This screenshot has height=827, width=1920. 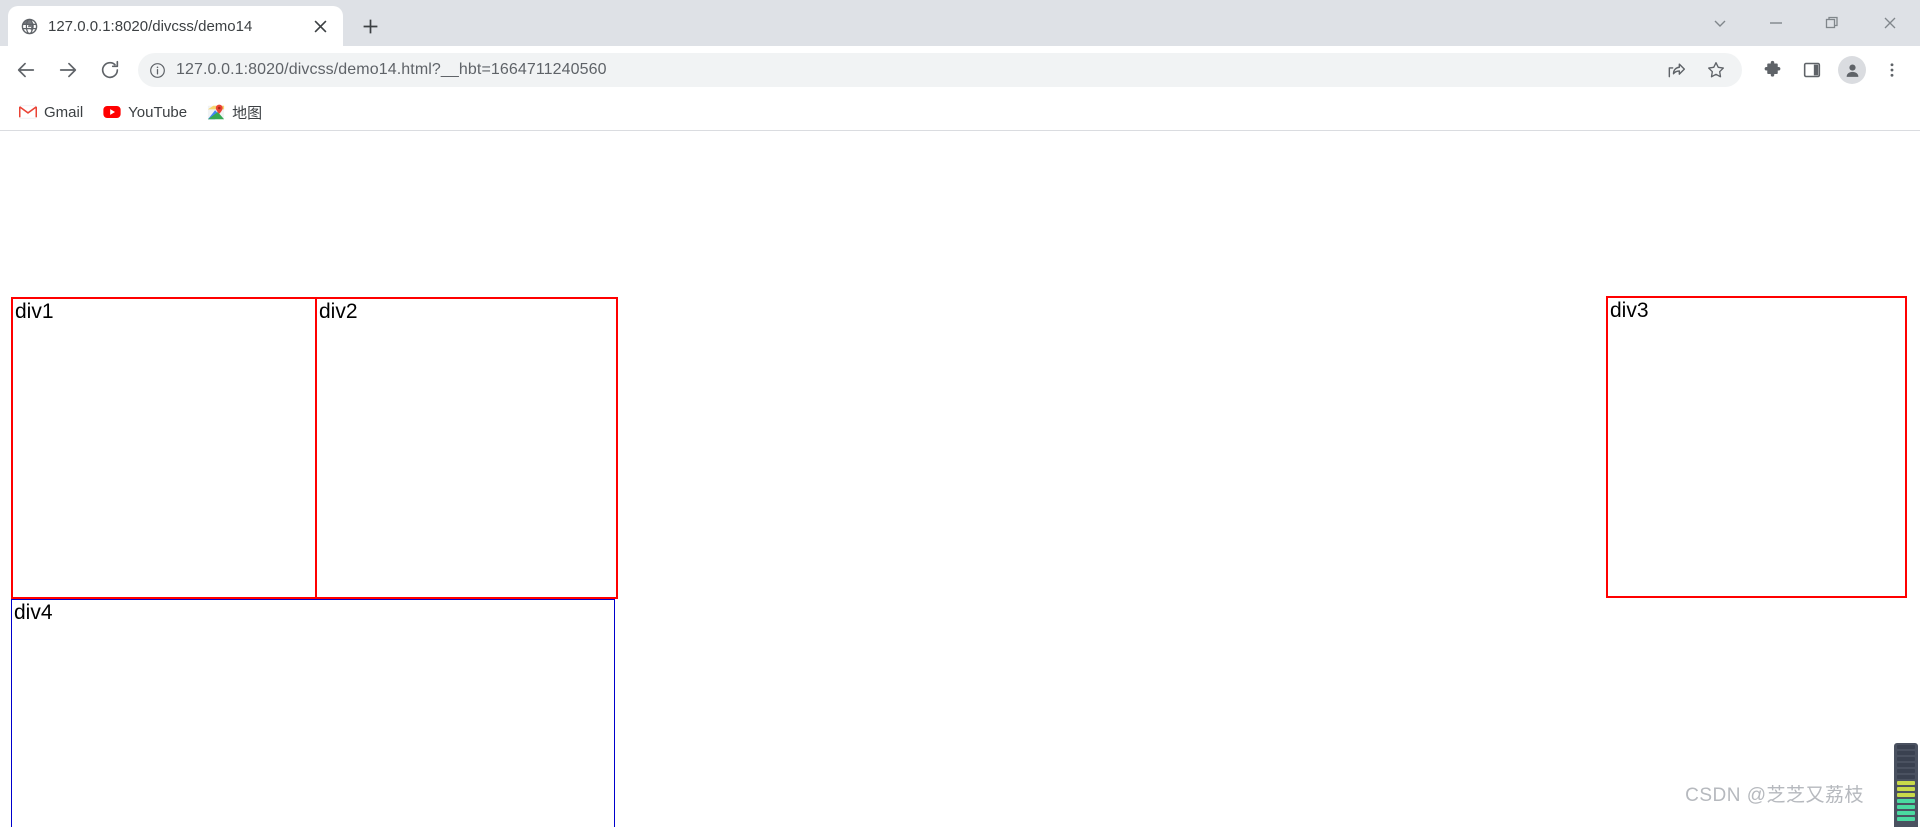 What do you see at coordinates (1892, 70) in the screenshot?
I see `three-dot-menu-icon` at bounding box center [1892, 70].